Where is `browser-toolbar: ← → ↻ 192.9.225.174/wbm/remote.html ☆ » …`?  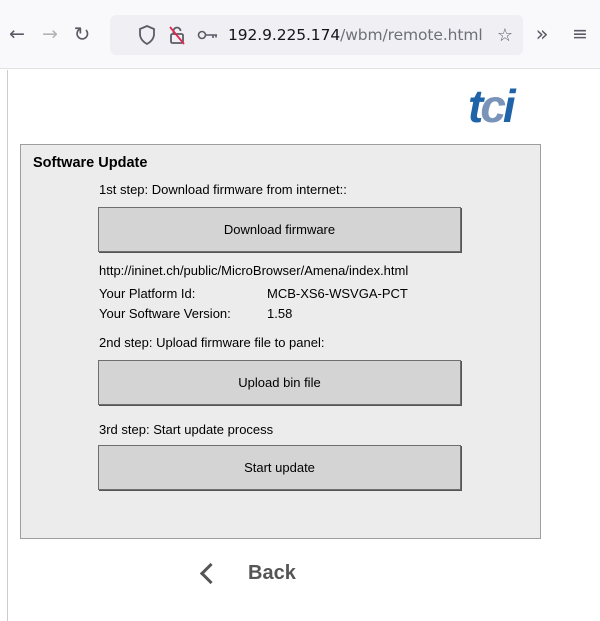 browser-toolbar: ← → ↻ 192.9.225.174/wbm/remote.html ☆ » … is located at coordinates (300, 34).